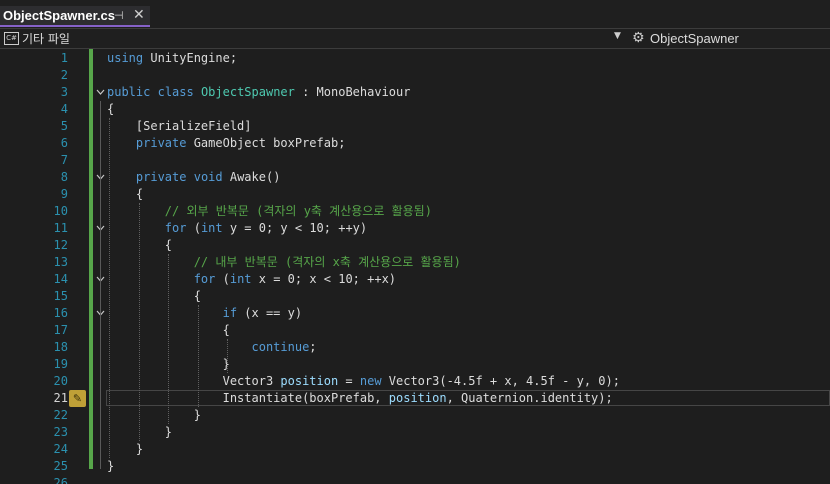  What do you see at coordinates (60, 449) in the screenshot?
I see `line-number: 24` at bounding box center [60, 449].